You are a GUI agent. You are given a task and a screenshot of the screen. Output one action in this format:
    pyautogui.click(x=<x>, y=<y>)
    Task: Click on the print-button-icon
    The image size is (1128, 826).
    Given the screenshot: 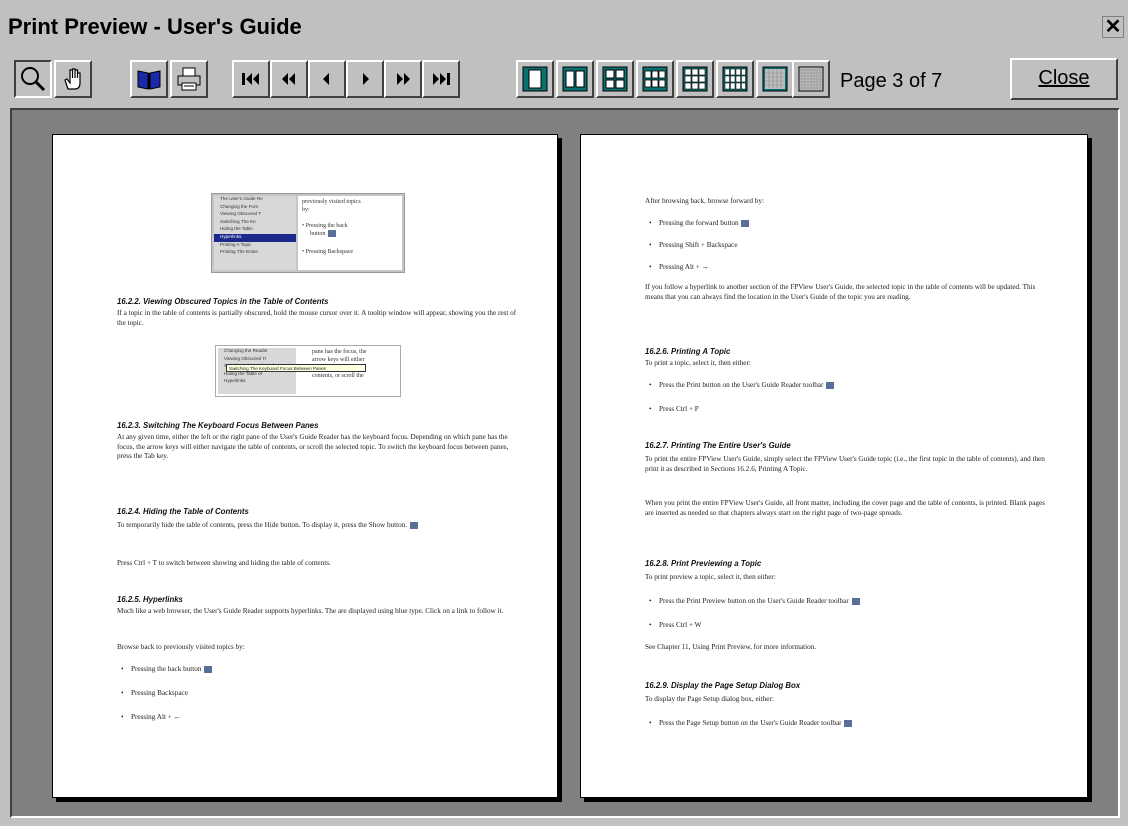 What is the action you would take?
    pyautogui.click(x=830, y=385)
    